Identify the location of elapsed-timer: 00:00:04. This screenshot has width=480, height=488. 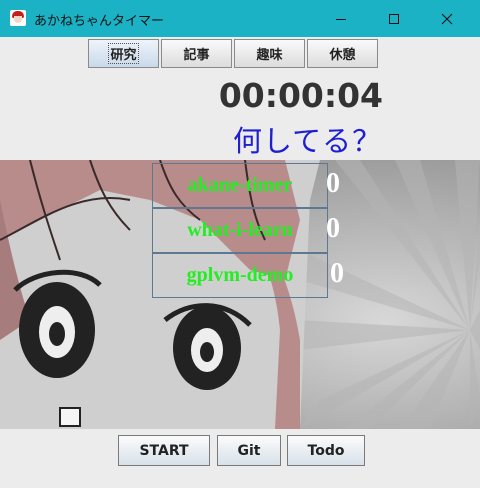
(300, 95).